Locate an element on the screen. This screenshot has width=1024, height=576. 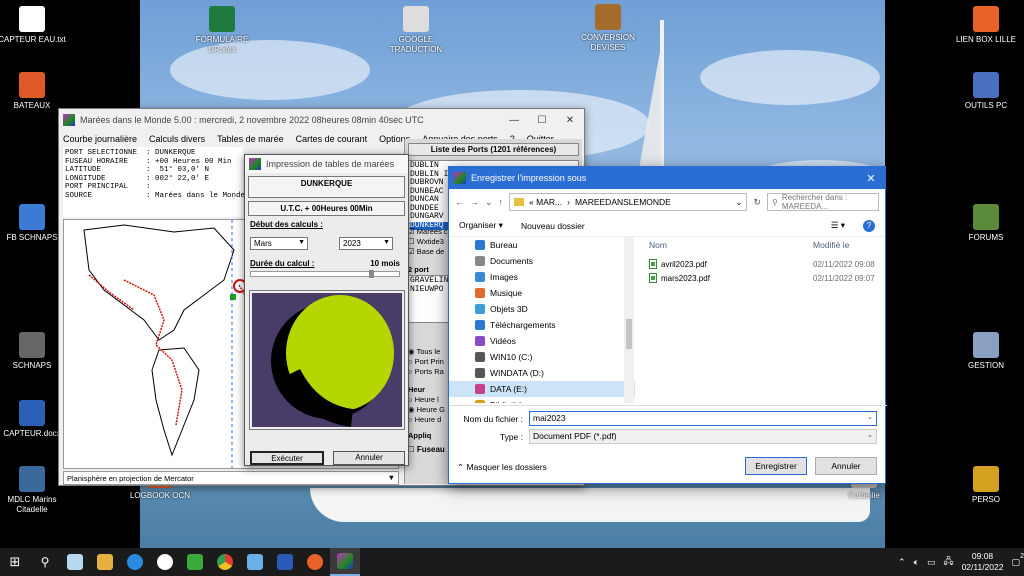
nav-item-label: Vidéos is located at coordinates (503, 341).